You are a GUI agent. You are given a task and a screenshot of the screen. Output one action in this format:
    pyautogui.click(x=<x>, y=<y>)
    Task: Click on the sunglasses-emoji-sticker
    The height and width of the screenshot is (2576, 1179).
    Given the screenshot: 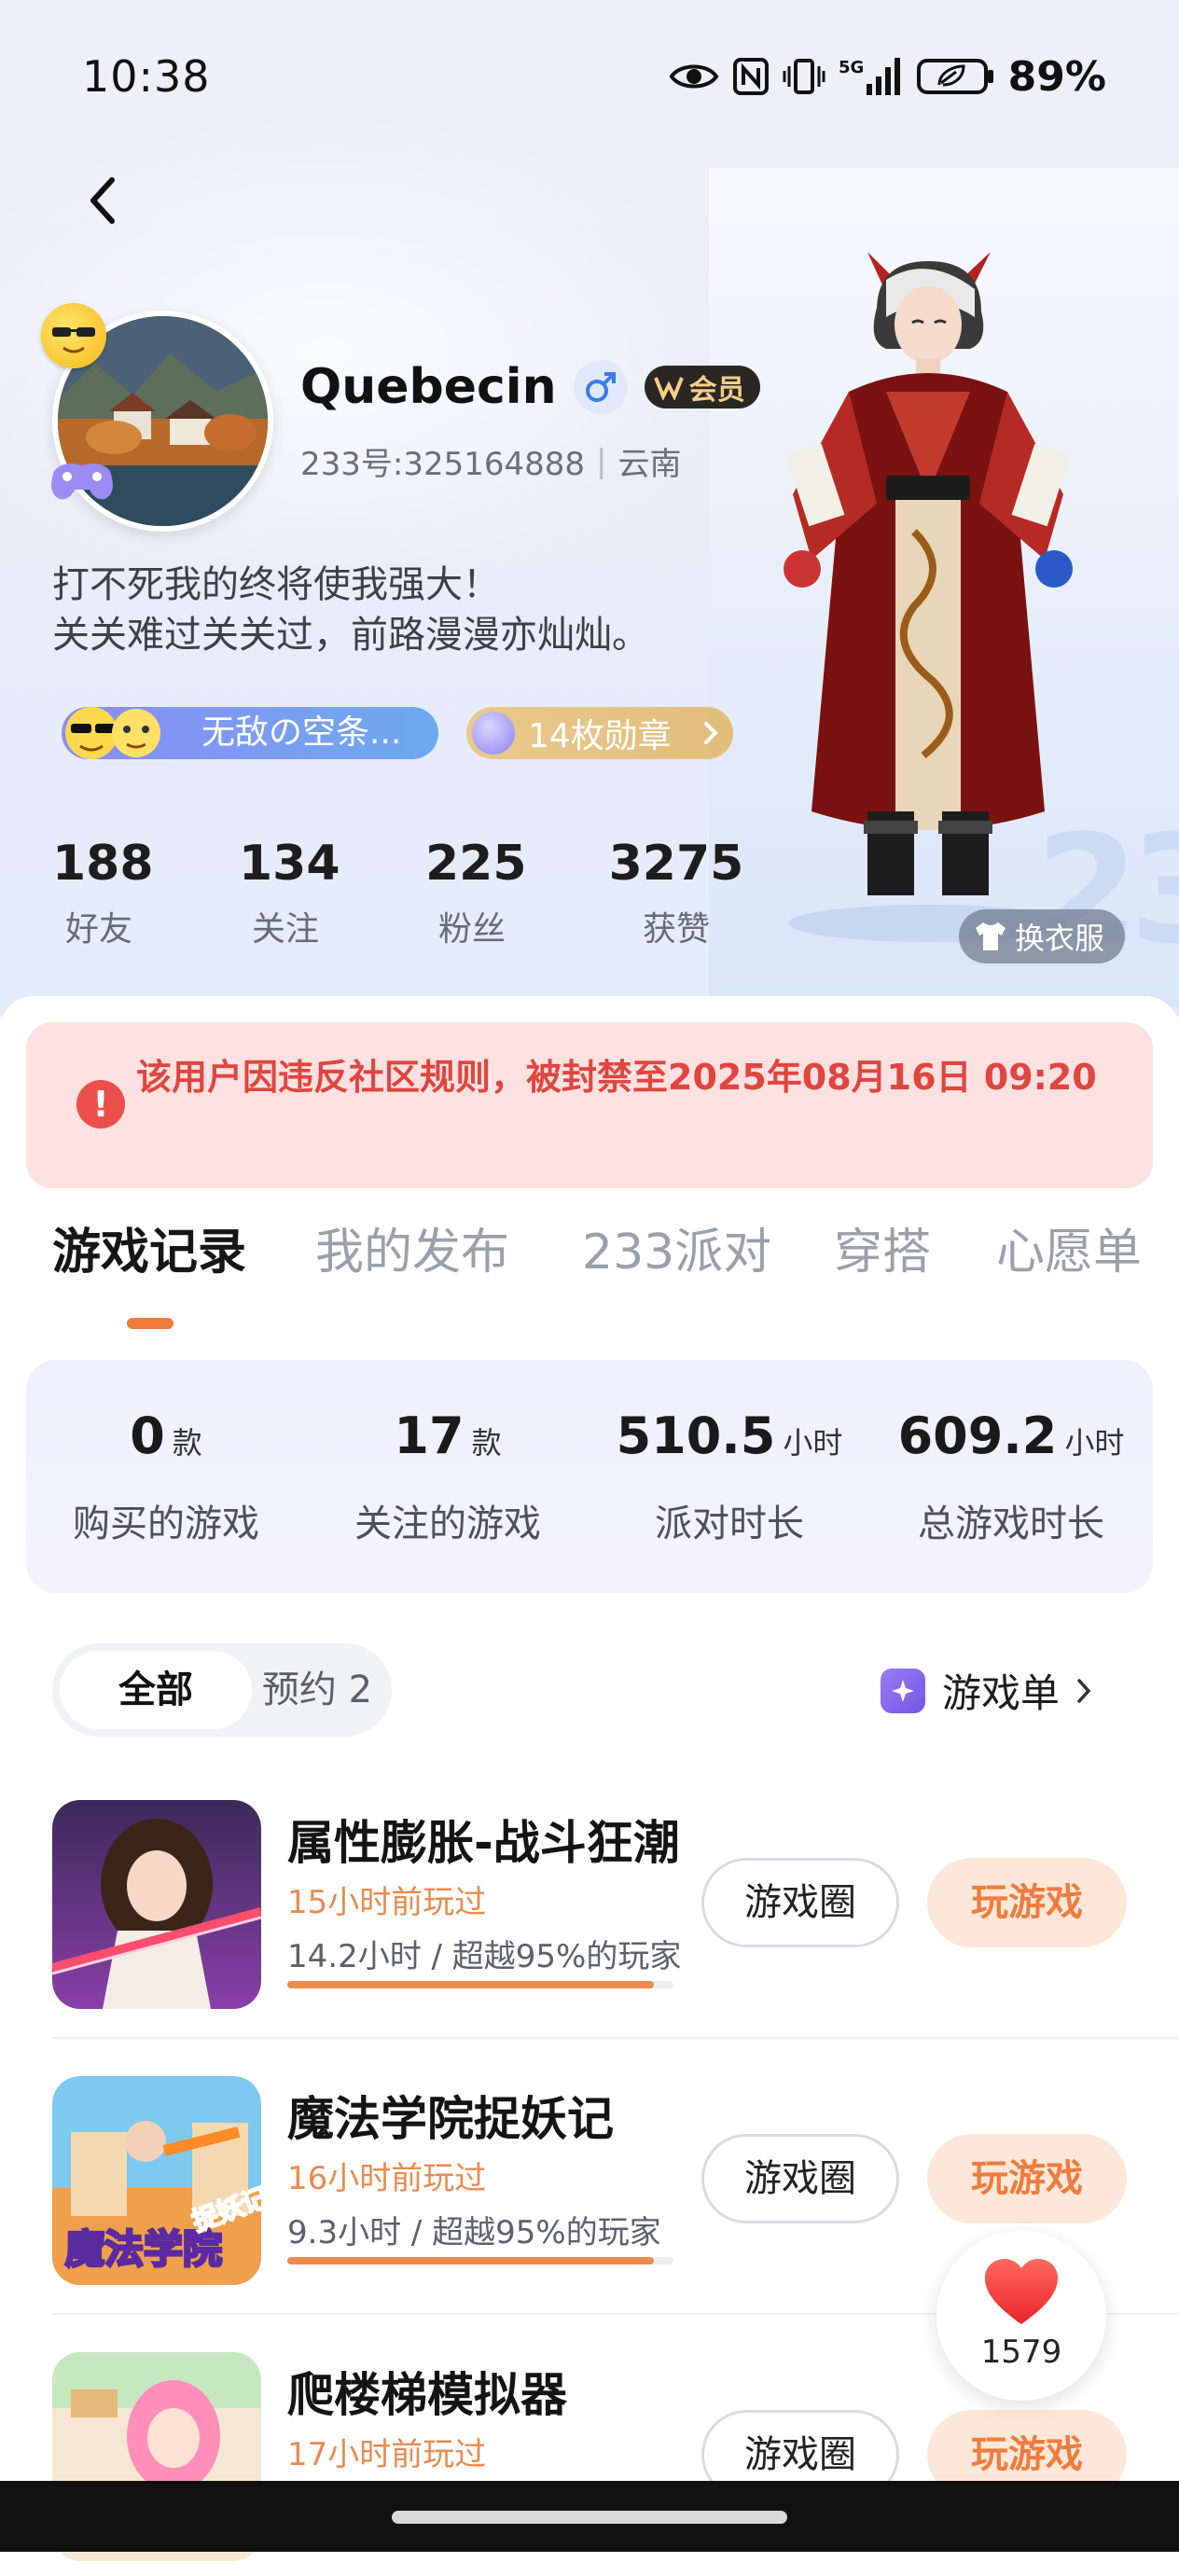 What is the action you would take?
    pyautogui.click(x=73, y=335)
    